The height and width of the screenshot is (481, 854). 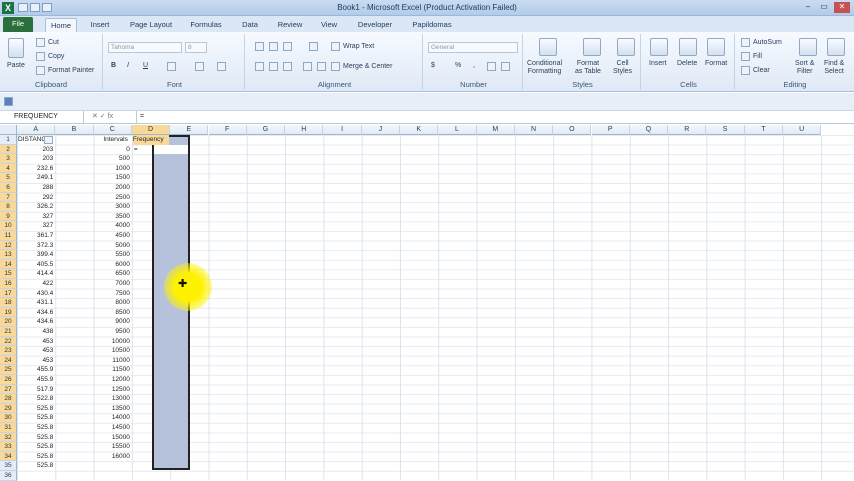 I want to click on tab-formulas: Formulas, so click(x=206, y=25).